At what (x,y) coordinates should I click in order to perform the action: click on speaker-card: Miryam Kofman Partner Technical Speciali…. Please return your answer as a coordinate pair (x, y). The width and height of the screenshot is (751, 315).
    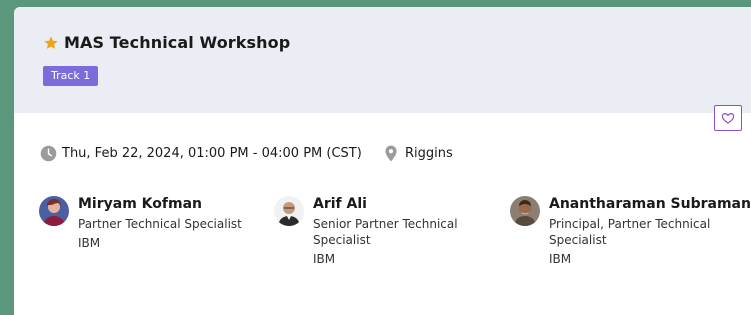
    Looking at the image, I should click on (140, 223).